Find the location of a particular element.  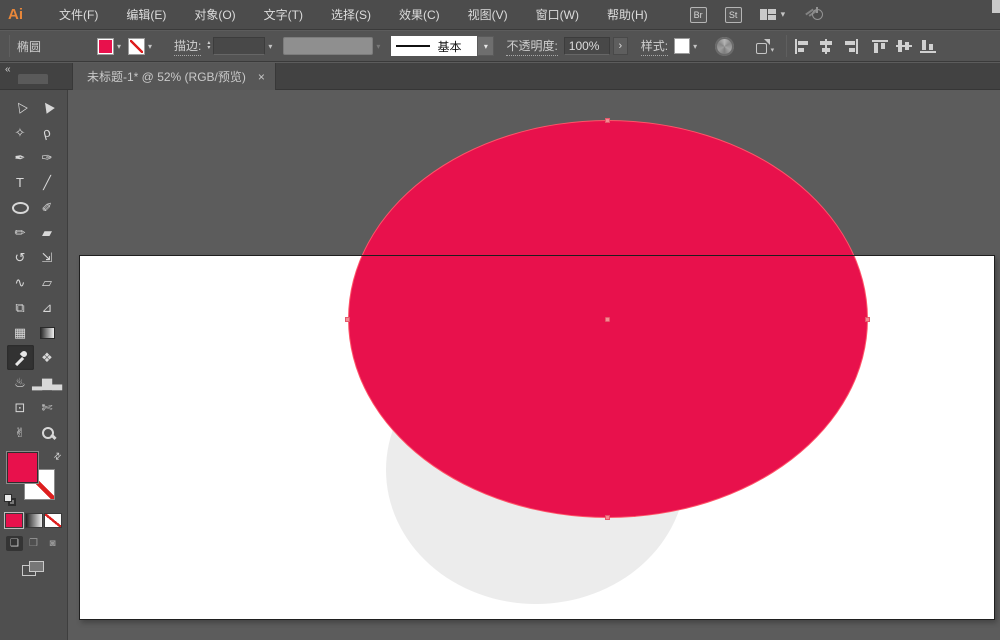

menu-file: 文件(F) is located at coordinates (78, 15).